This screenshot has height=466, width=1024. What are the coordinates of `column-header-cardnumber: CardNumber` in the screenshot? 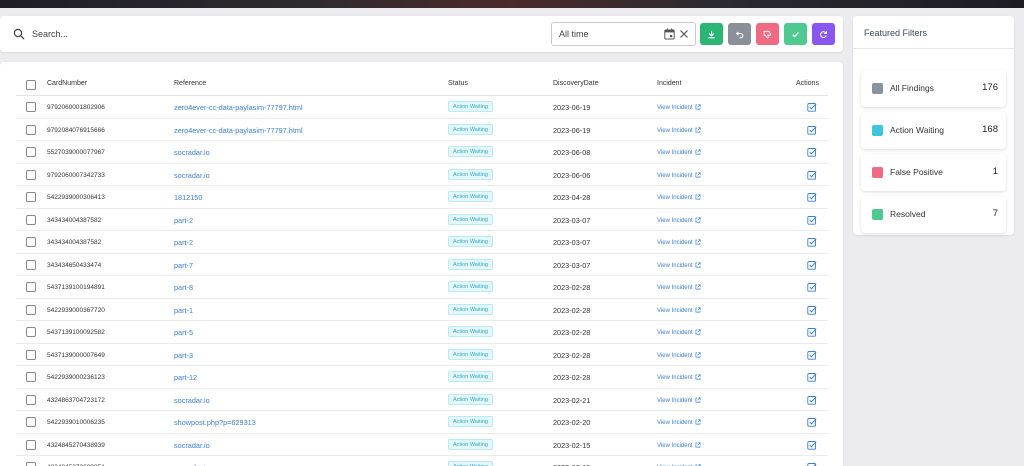 It's located at (67, 83).